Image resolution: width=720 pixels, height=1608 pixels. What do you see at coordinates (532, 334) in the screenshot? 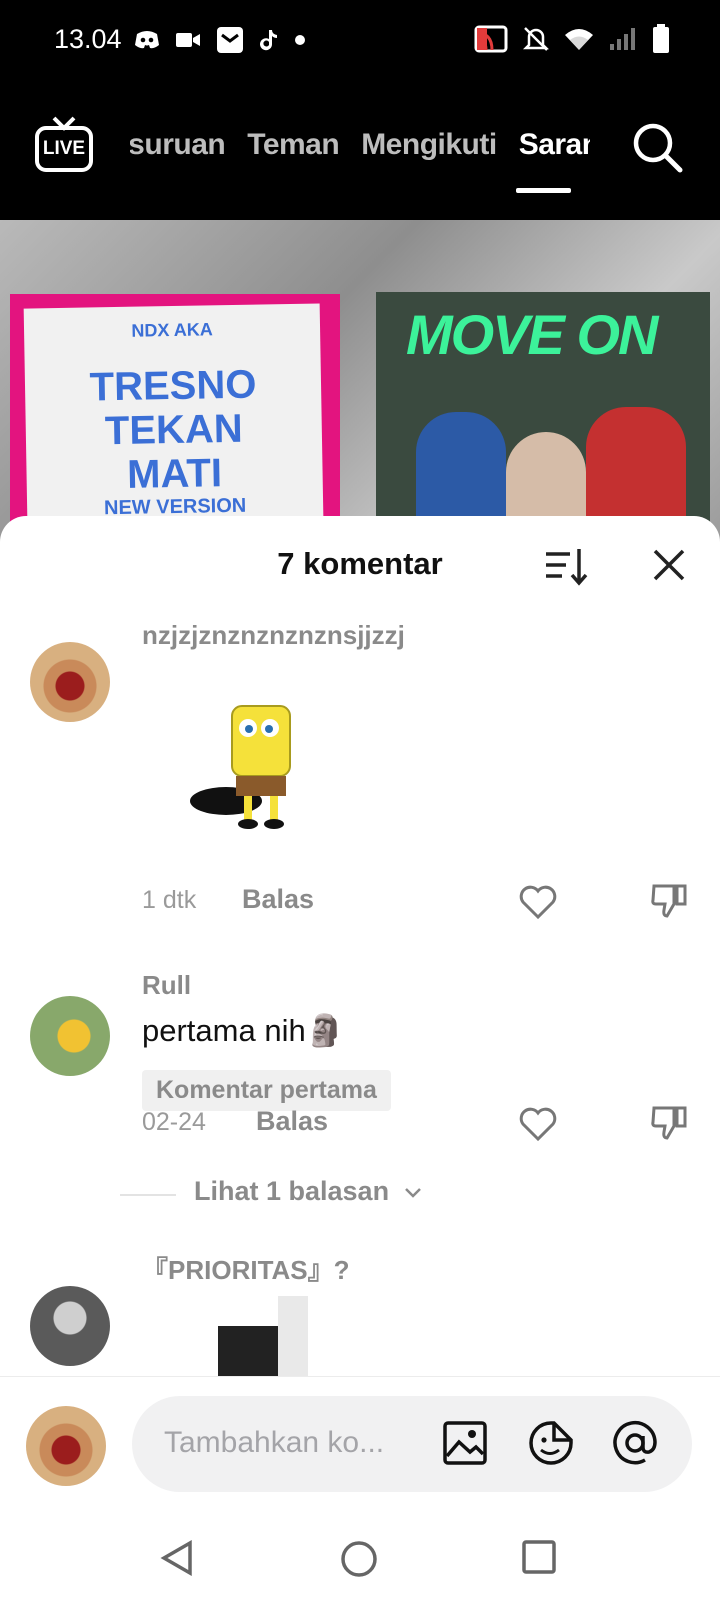
I see `poster-graffiti-title: MOVE ON` at bounding box center [532, 334].